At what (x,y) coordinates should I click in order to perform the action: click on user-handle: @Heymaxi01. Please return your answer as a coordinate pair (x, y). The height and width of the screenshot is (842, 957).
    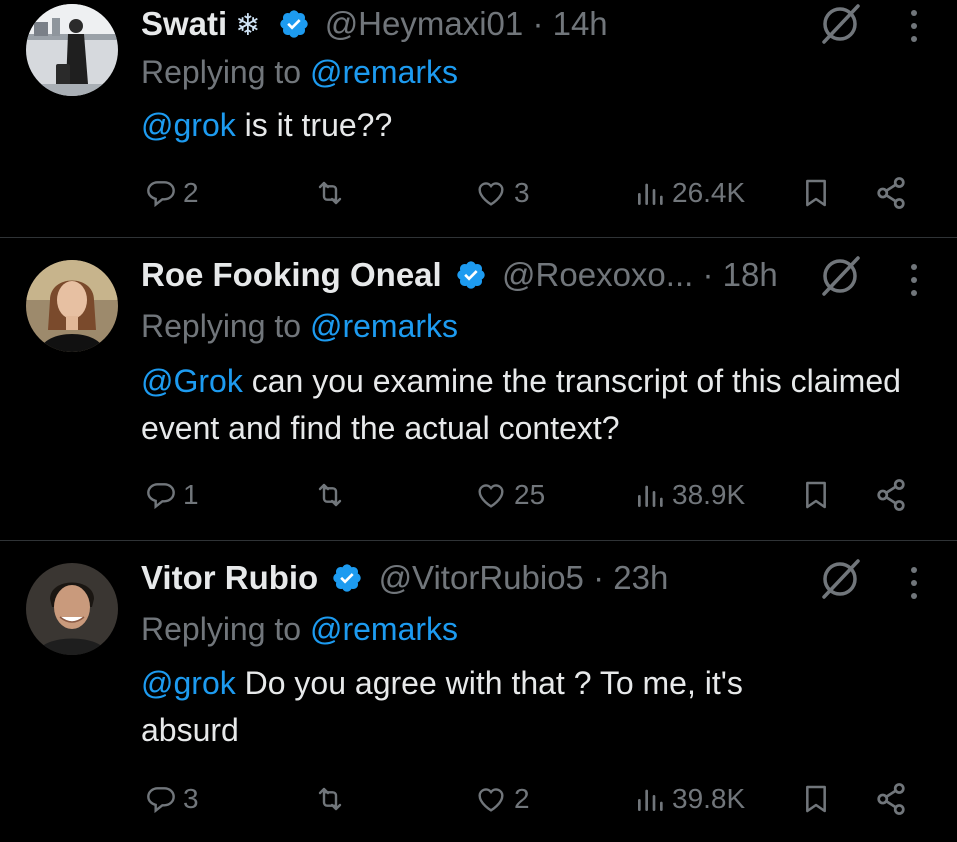
    Looking at the image, I should click on (424, 23).